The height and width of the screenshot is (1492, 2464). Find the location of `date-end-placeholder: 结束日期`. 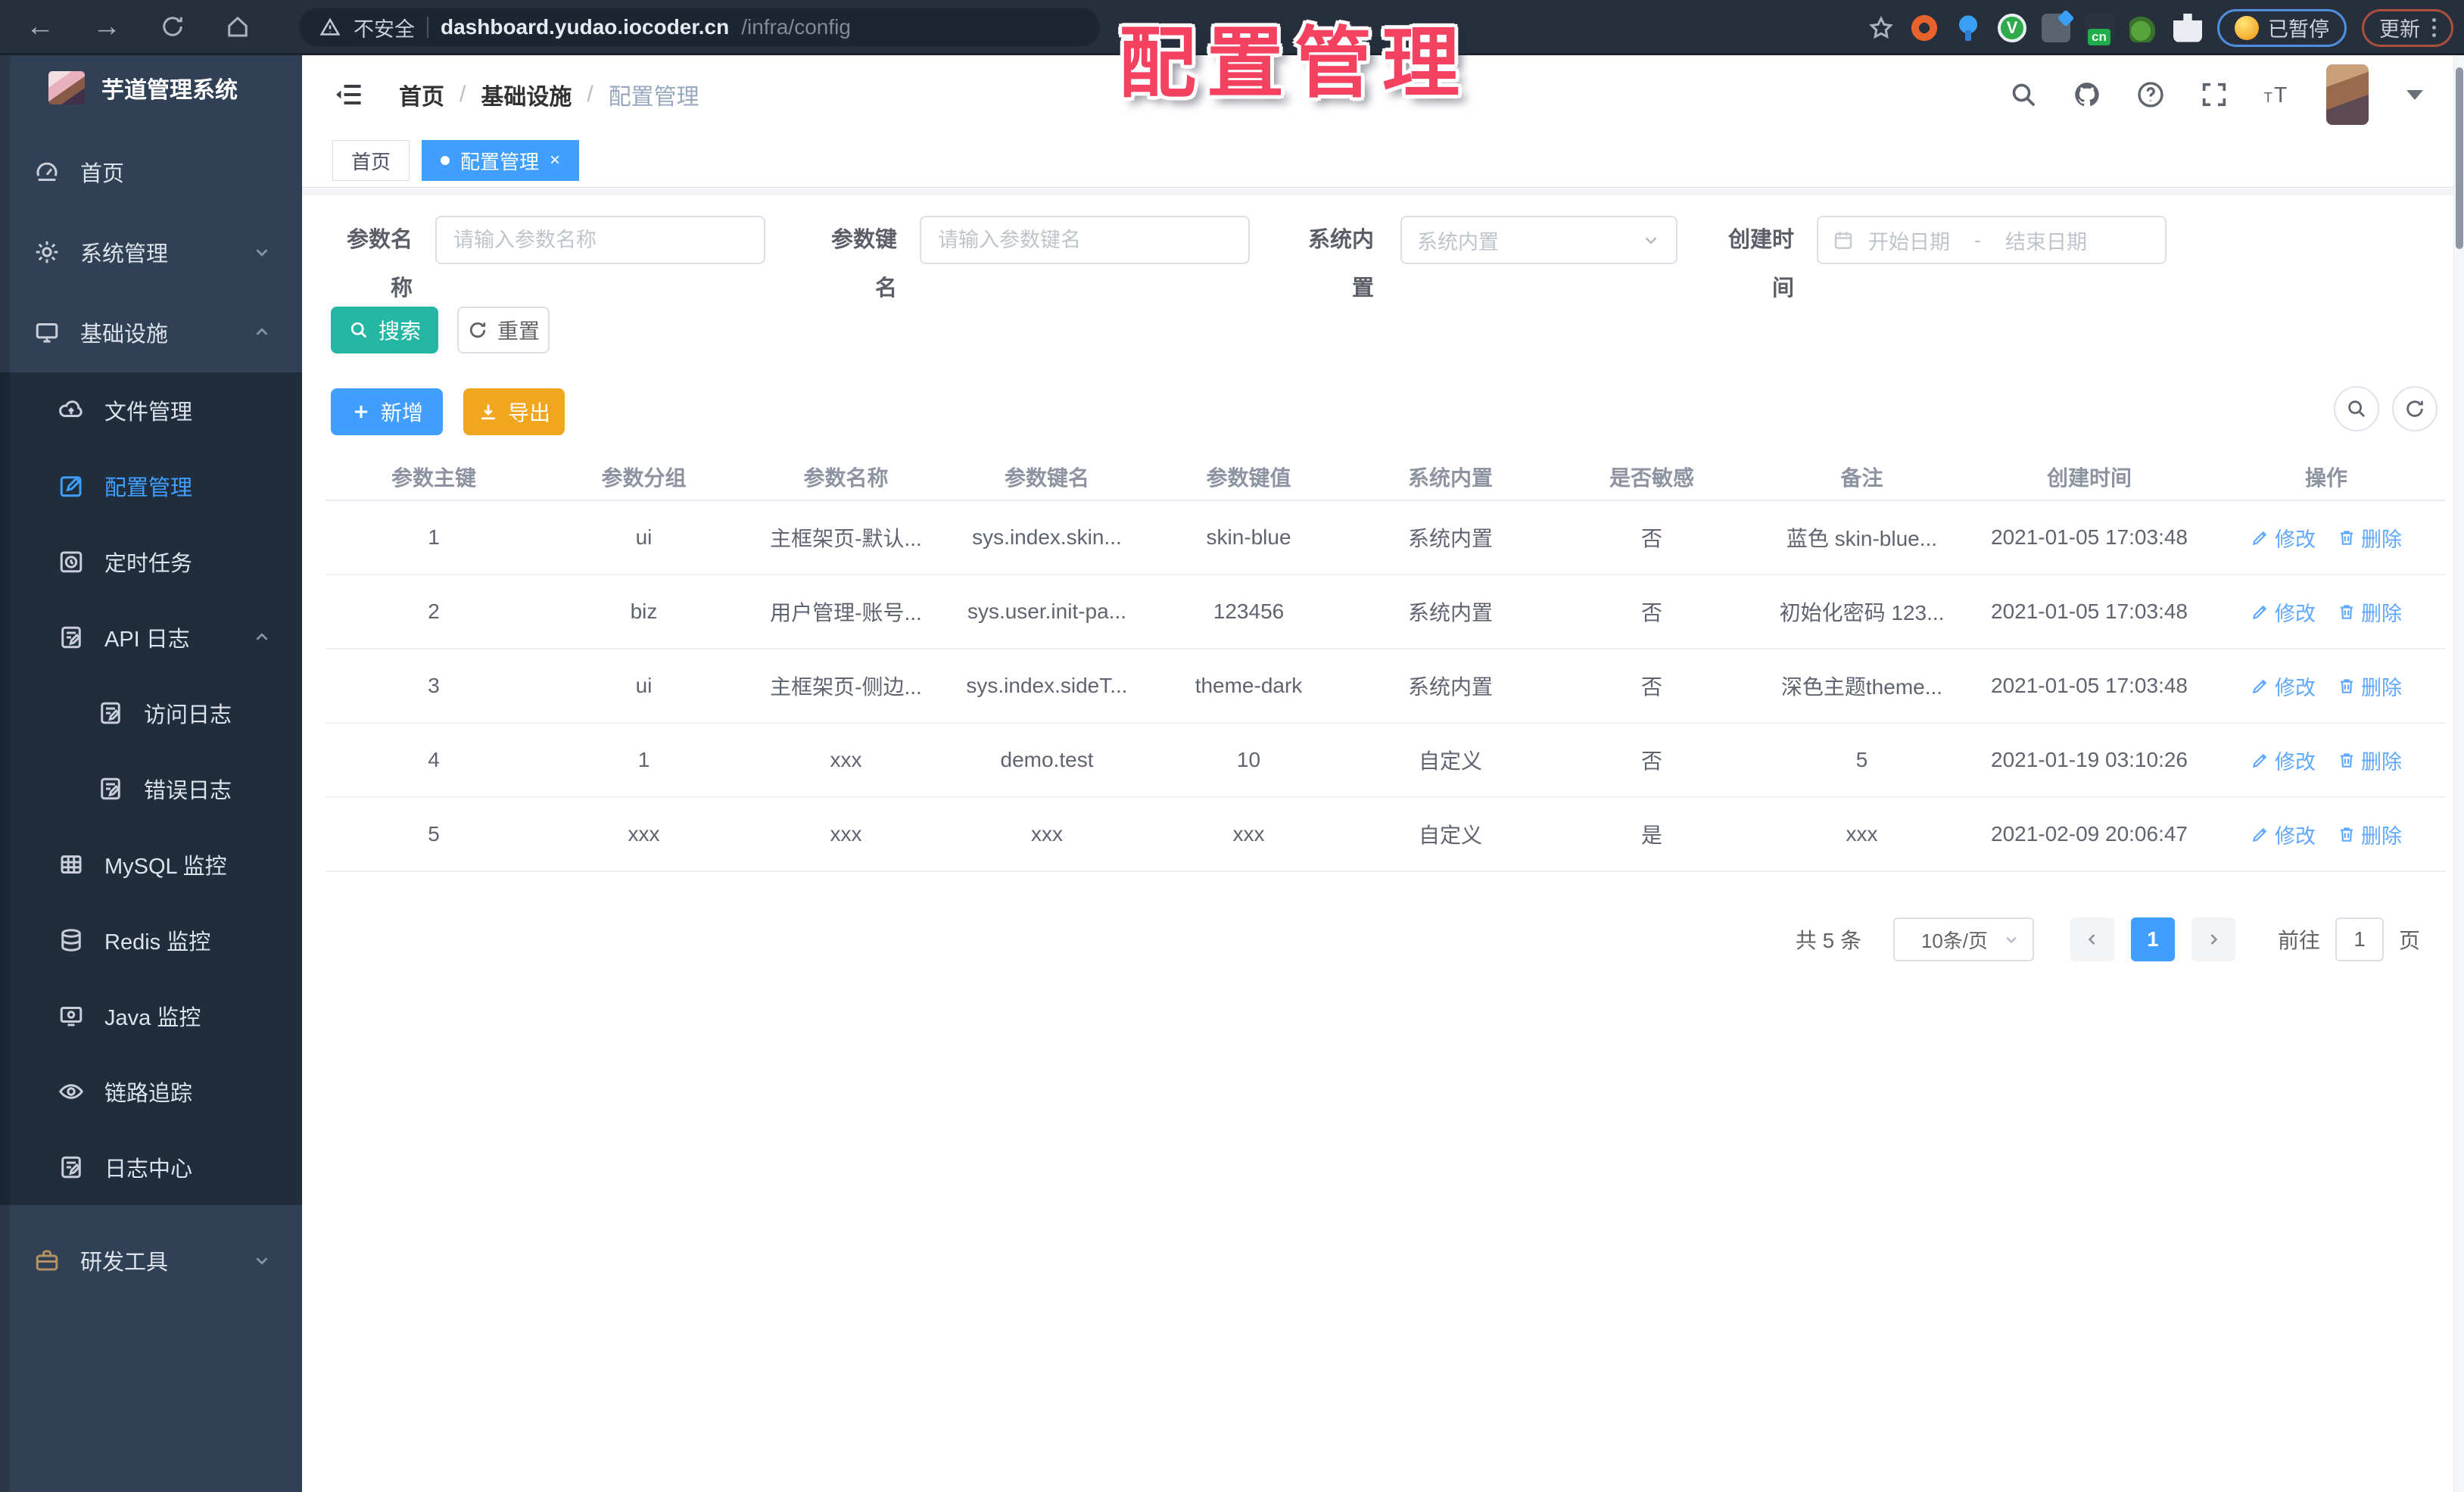

date-end-placeholder: 结束日期 is located at coordinates (2046, 242).